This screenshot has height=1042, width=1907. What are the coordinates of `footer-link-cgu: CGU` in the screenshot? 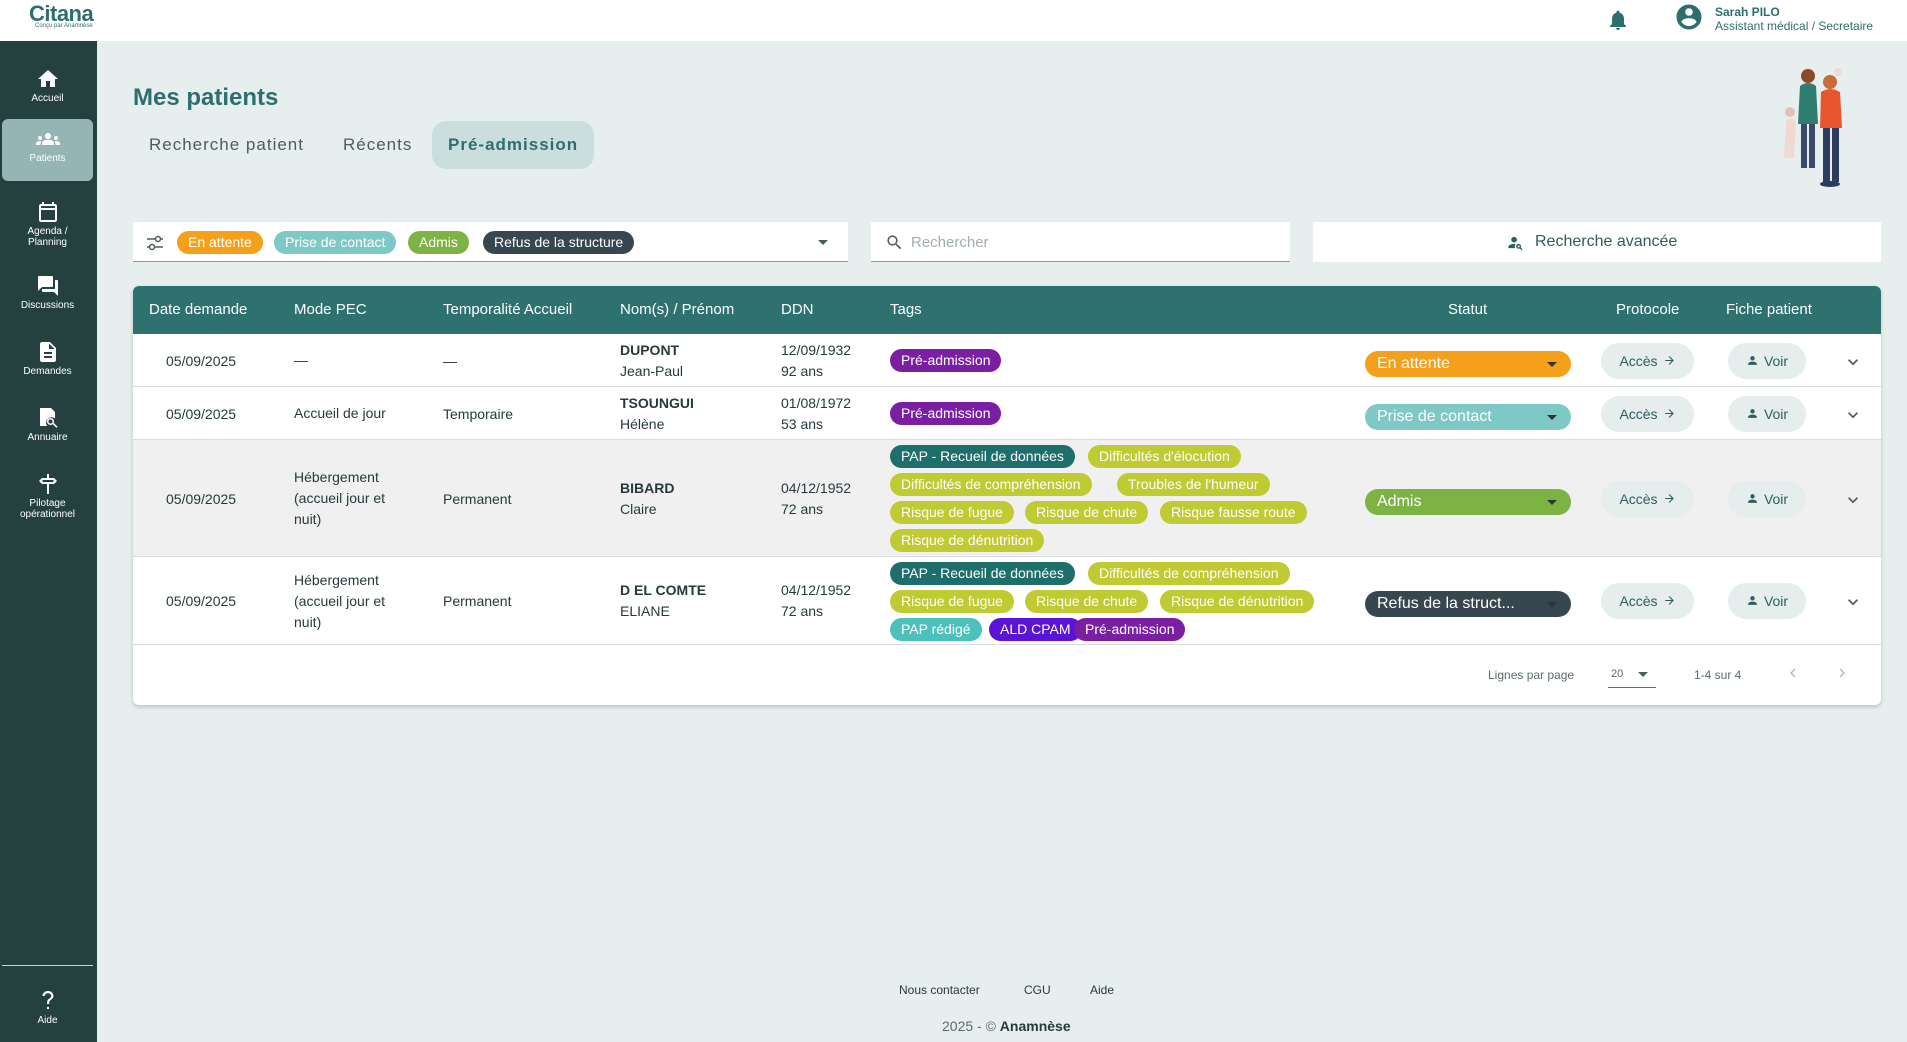 It's located at (1037, 990).